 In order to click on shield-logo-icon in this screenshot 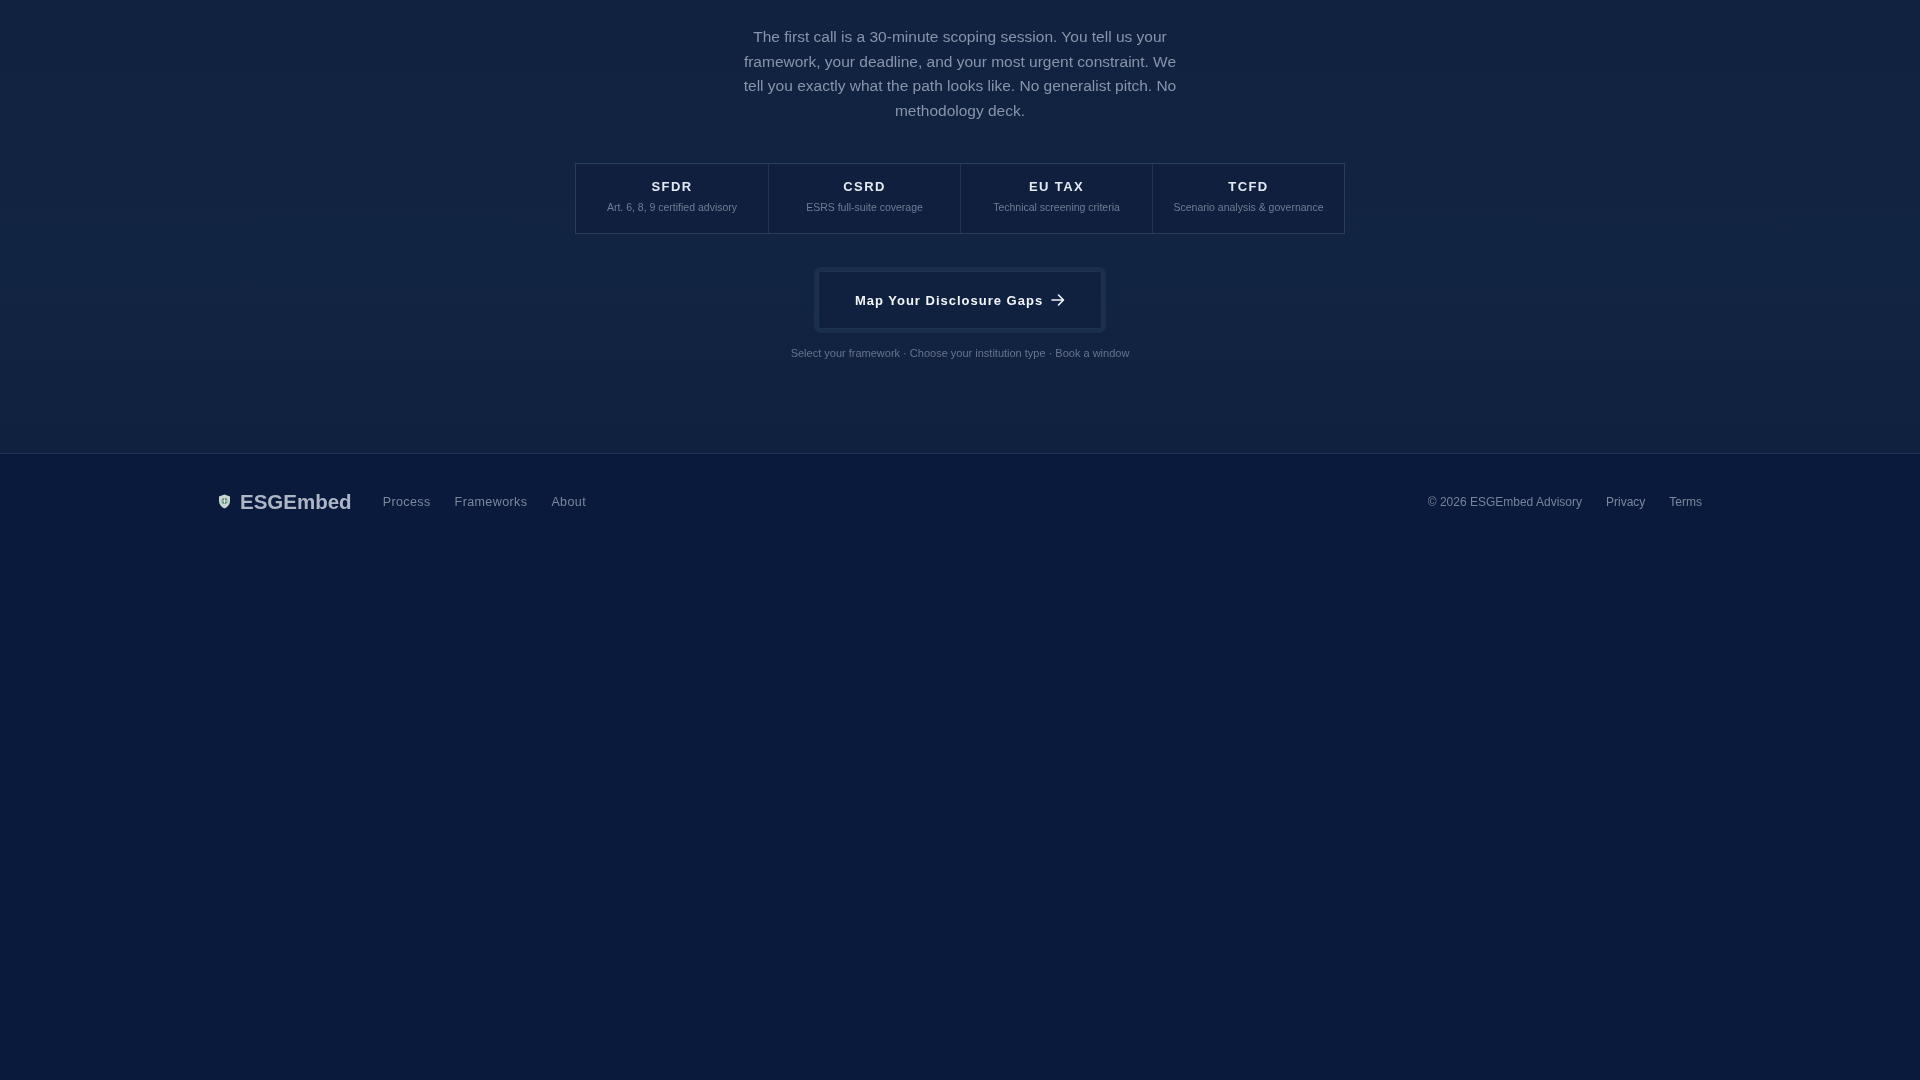, I will do `click(224, 501)`.